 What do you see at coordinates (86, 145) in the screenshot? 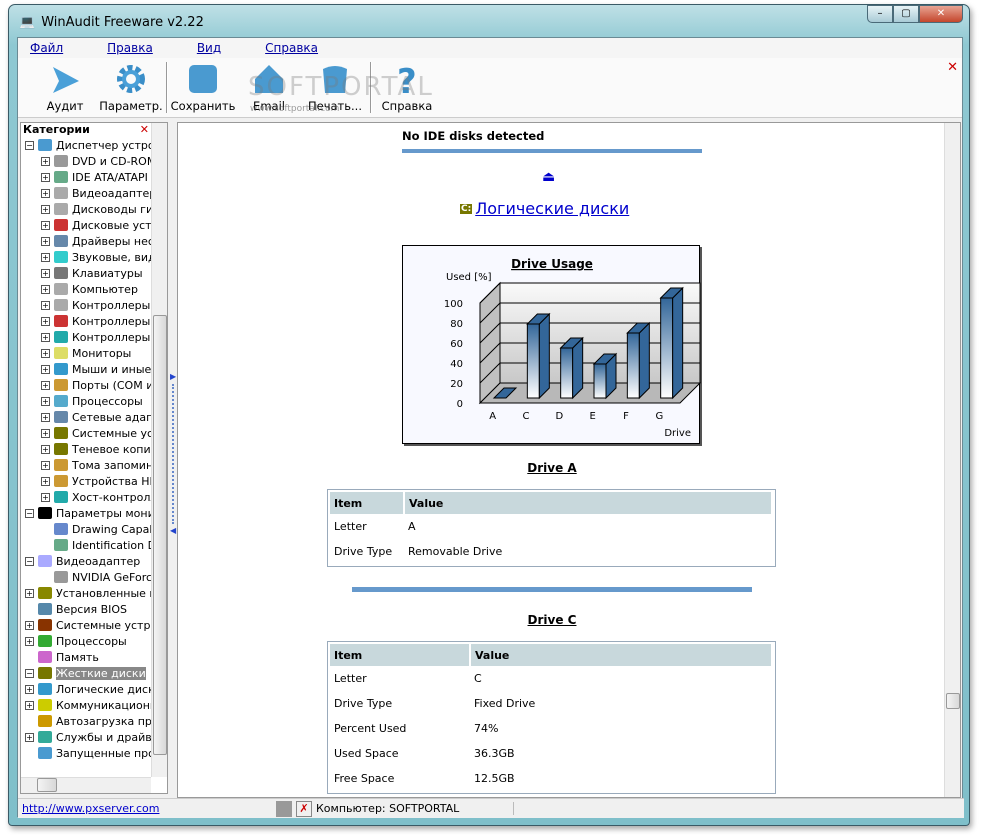
I see `tree-item: − Диспетчер устройств` at bounding box center [86, 145].